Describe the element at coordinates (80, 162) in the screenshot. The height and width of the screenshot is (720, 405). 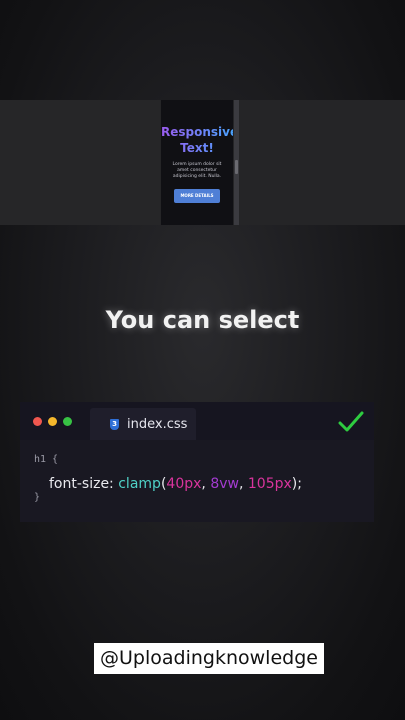
I see `preview-left-panel` at that location.